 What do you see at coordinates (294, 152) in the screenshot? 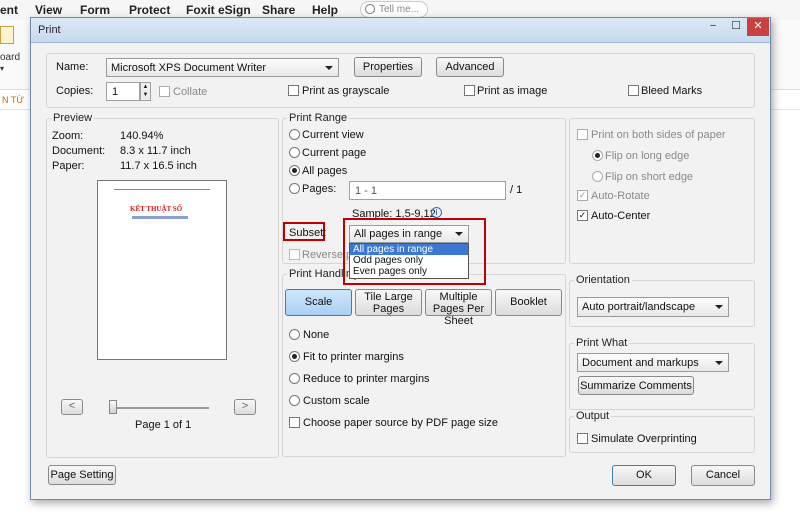
I see `current-page-radio` at bounding box center [294, 152].